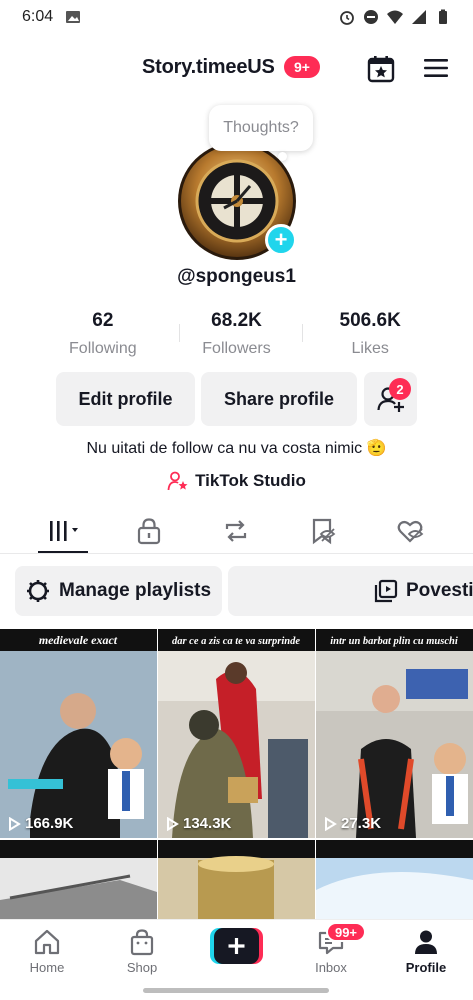  I want to click on add-friends-button: 2, so click(390, 399).